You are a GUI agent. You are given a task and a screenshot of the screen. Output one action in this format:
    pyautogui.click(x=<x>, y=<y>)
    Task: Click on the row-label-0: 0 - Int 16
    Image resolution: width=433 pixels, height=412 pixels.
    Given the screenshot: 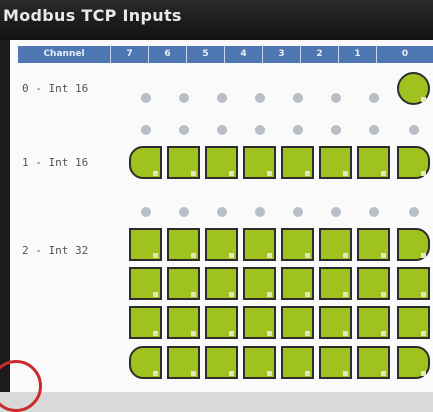 What is the action you would take?
    pyautogui.click(x=55, y=88)
    